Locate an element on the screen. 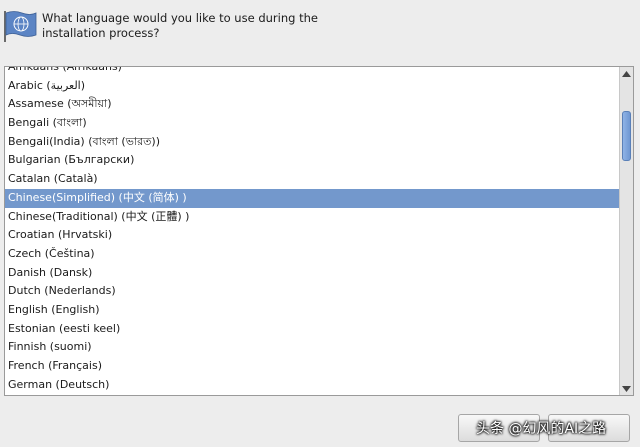 The width and height of the screenshot is (640, 447). list-item: Estonian (eesti keel) is located at coordinates (312, 329).